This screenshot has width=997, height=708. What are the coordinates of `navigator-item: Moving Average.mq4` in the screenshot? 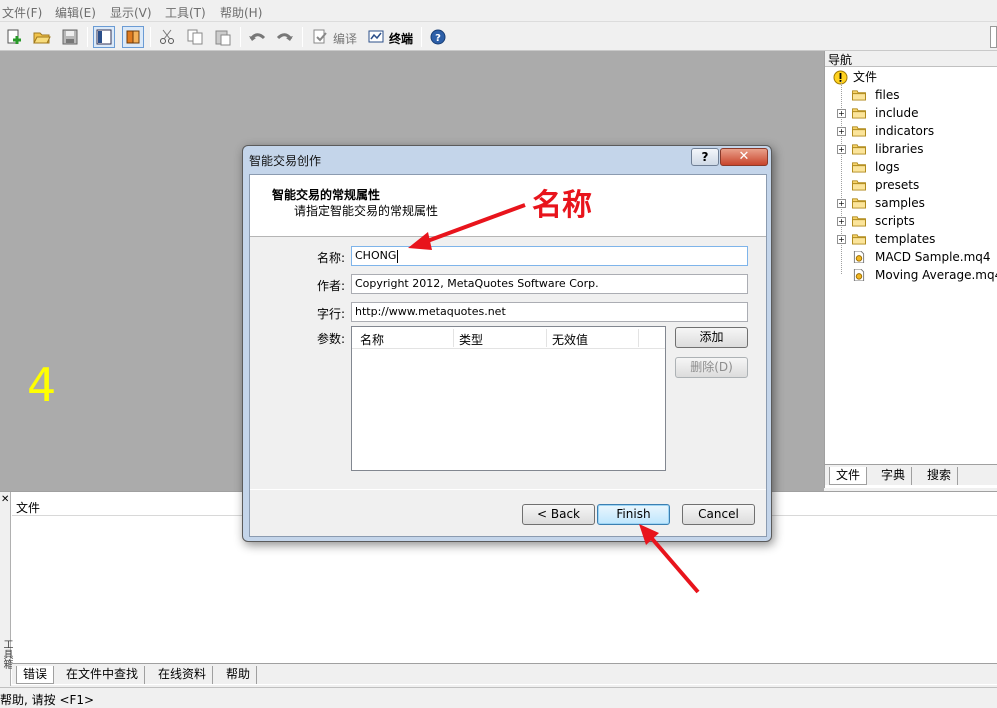 It's located at (911, 275).